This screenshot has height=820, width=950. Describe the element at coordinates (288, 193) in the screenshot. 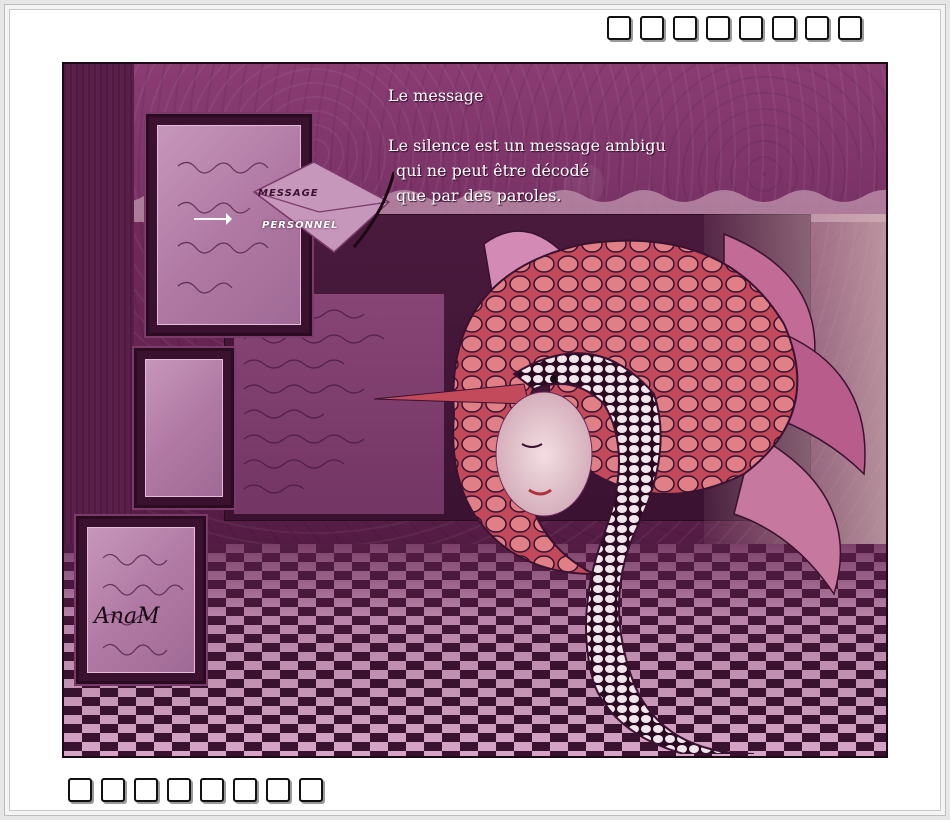

I see `envelope-word-message: MESSAGE` at that location.